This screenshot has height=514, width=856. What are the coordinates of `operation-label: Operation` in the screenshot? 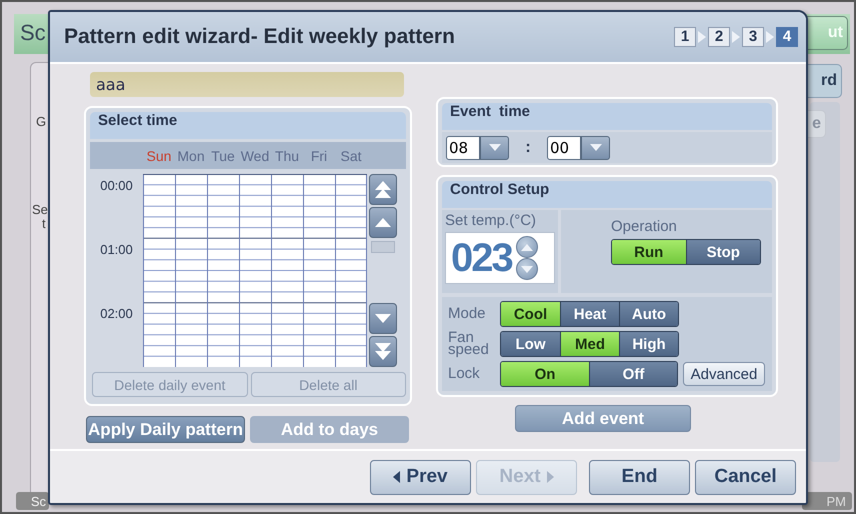 It's located at (644, 226).